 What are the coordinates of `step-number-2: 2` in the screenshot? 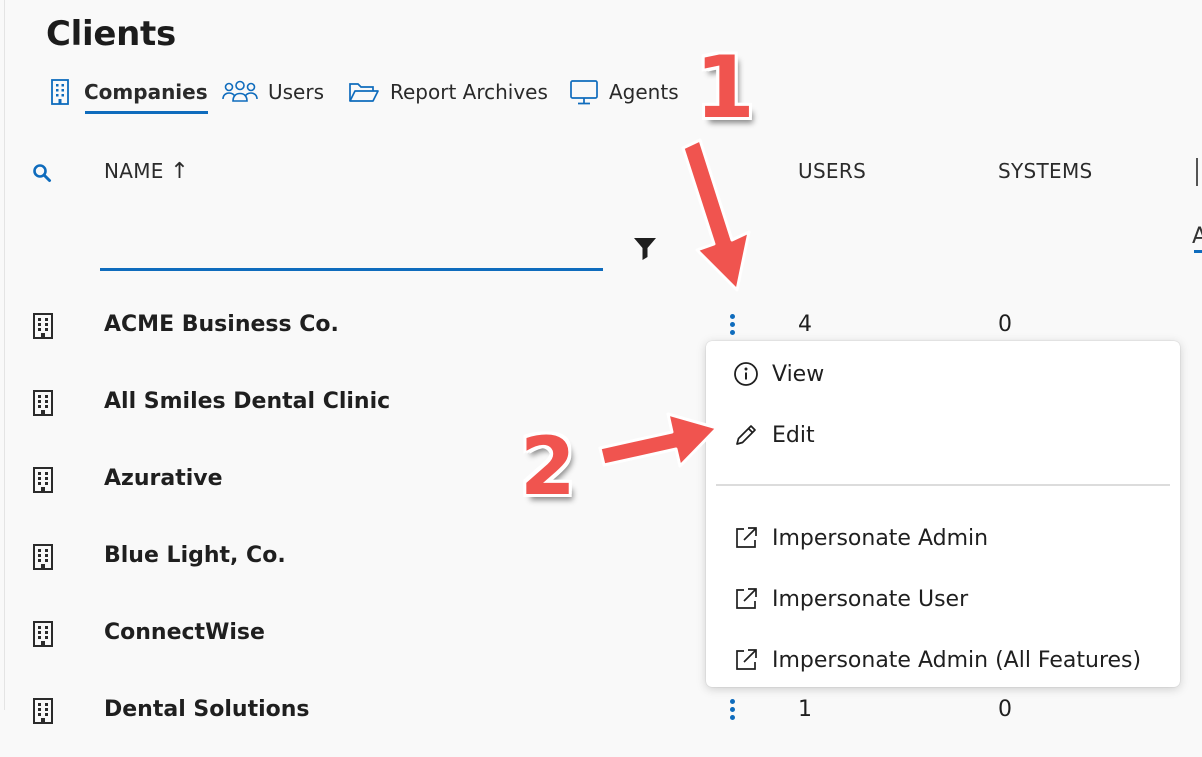 It's located at (548, 466).